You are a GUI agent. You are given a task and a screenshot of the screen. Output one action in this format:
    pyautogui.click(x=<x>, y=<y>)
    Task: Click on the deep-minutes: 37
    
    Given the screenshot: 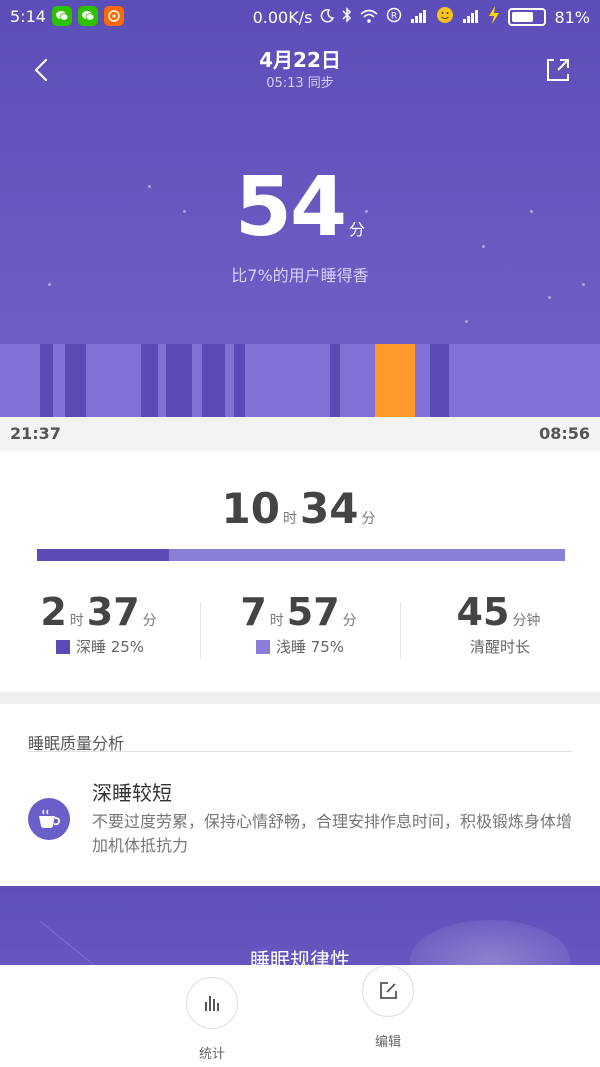 What is the action you would take?
    pyautogui.click(x=113, y=612)
    